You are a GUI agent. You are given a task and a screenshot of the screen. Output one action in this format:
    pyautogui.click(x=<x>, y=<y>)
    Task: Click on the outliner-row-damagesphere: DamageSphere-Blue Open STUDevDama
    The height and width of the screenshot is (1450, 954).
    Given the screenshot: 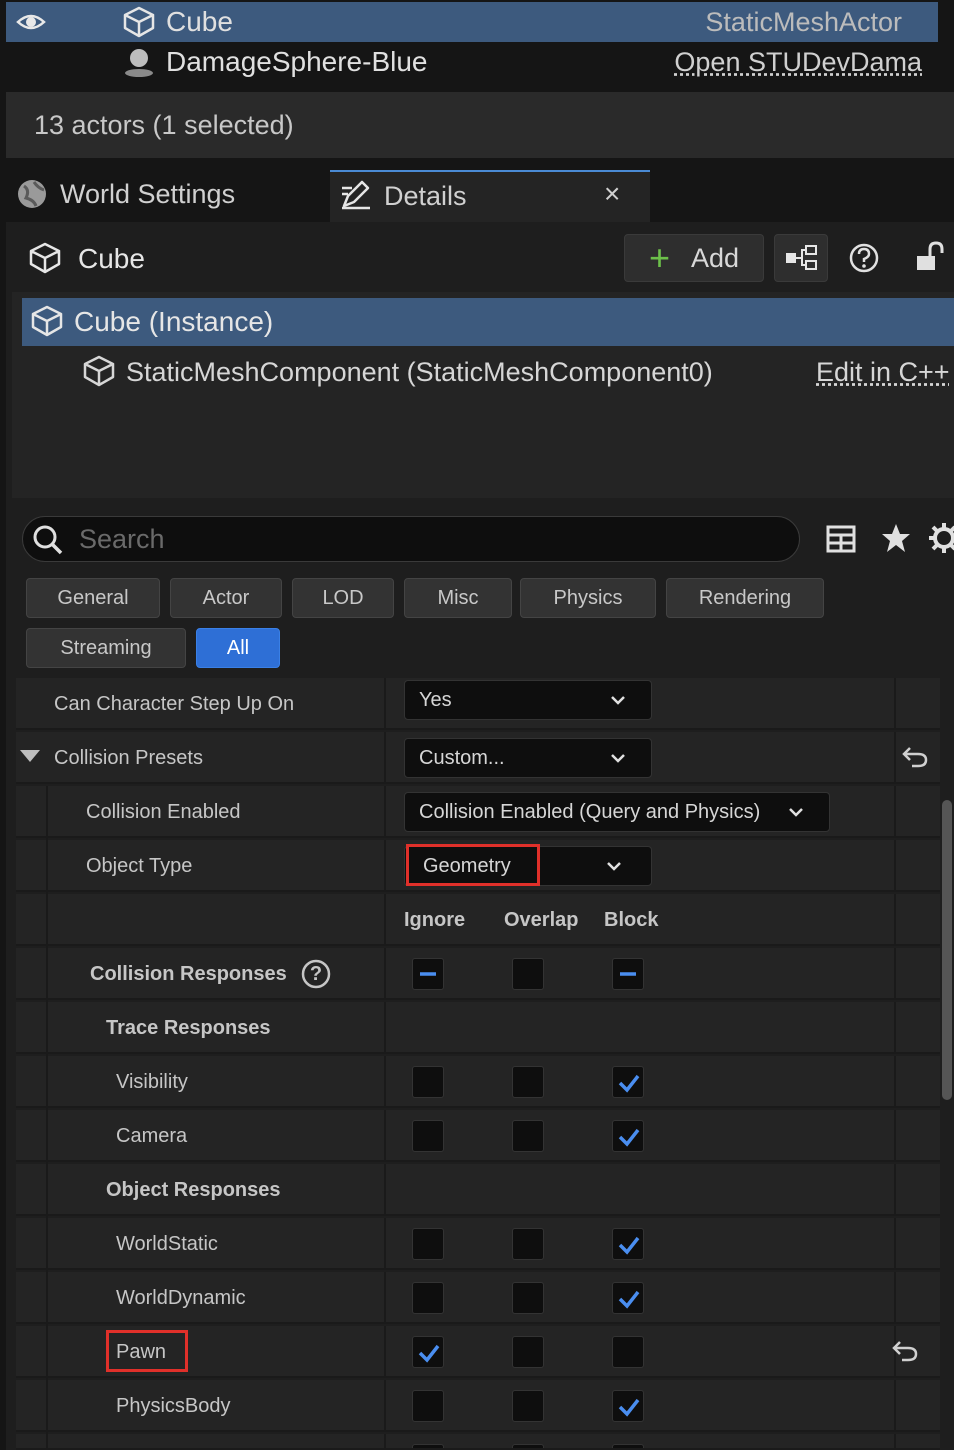 What is the action you would take?
    pyautogui.click(x=472, y=62)
    